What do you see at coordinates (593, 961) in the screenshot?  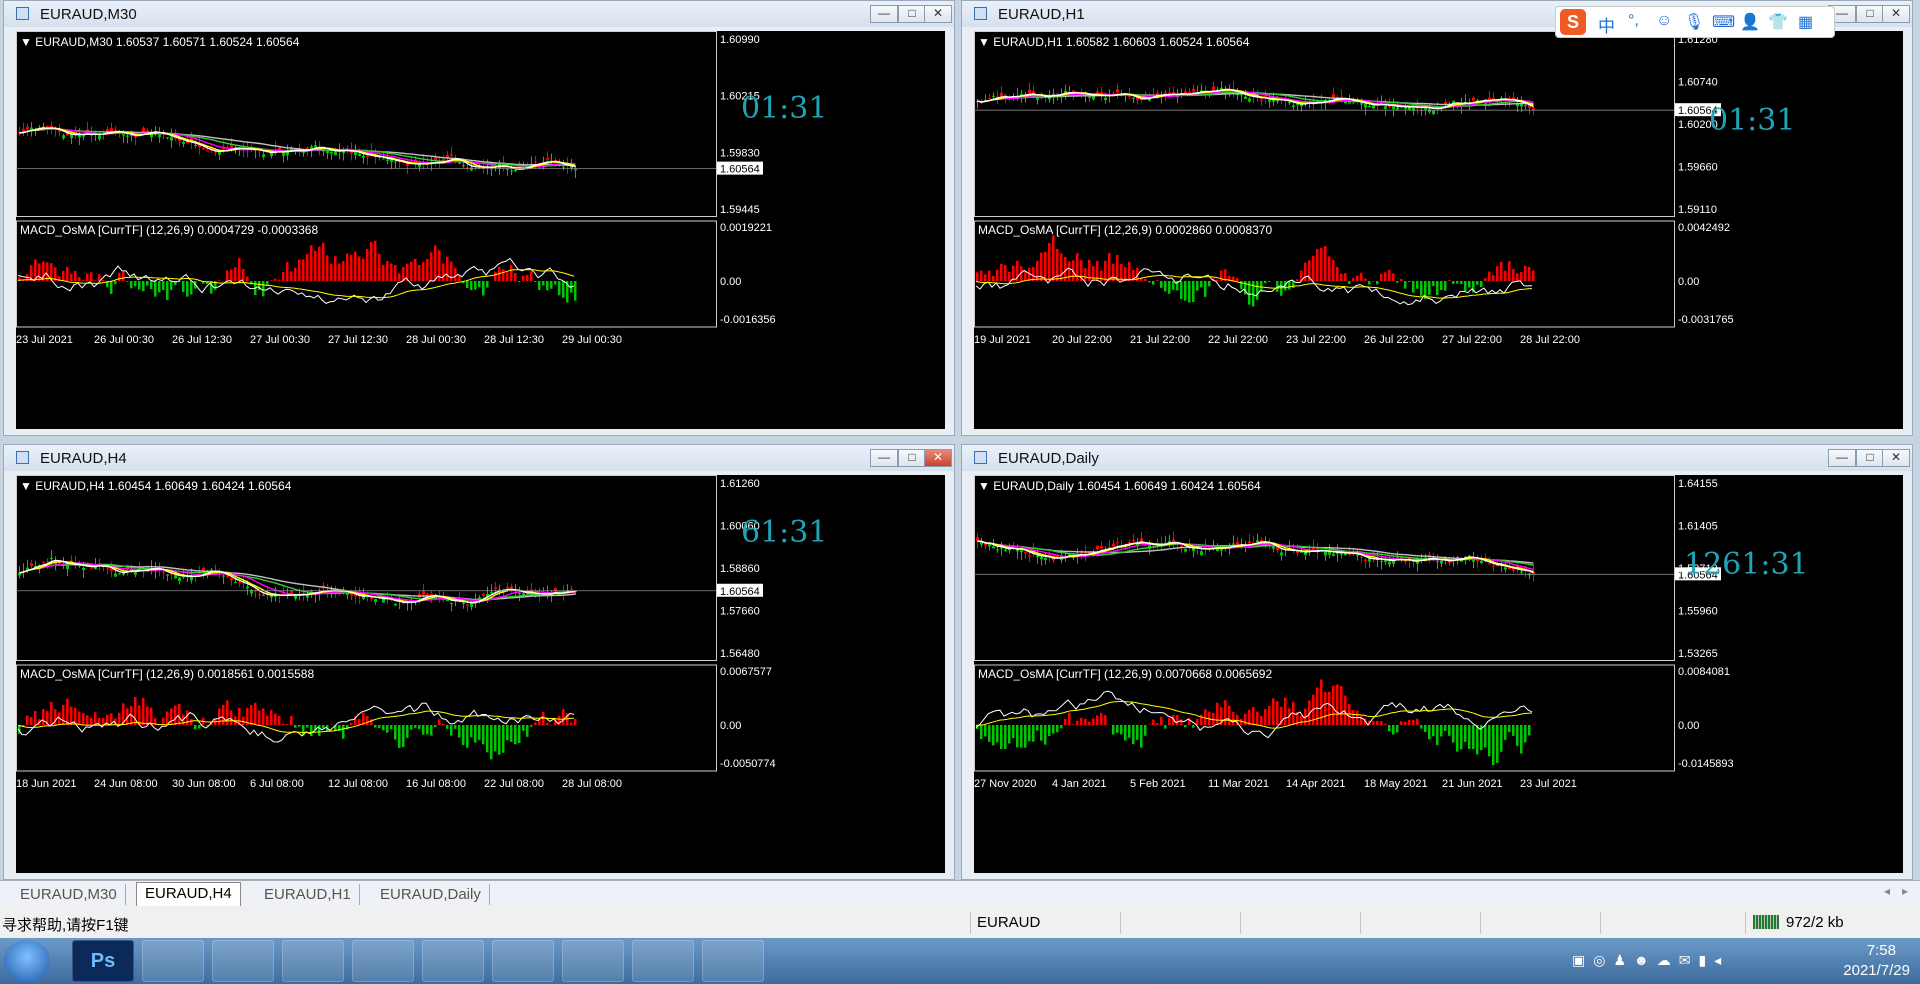 I see `wechat-taskbar-icon` at bounding box center [593, 961].